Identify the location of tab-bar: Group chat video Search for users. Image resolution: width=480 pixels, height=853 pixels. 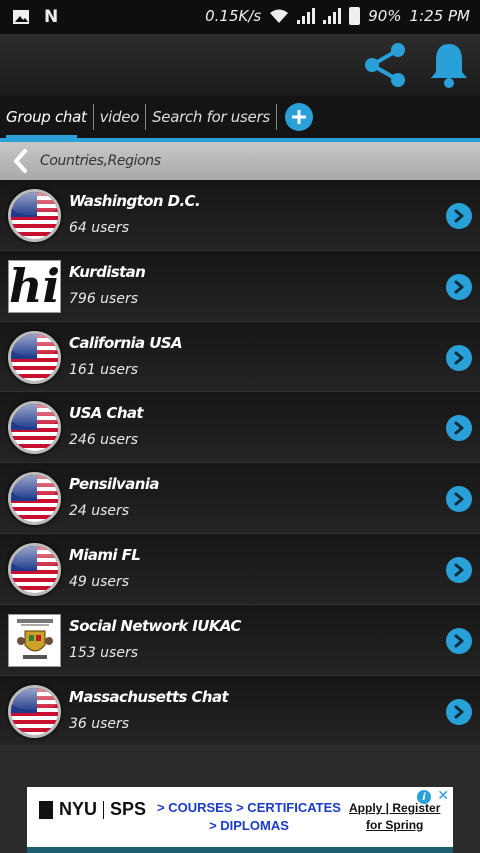
(240, 117).